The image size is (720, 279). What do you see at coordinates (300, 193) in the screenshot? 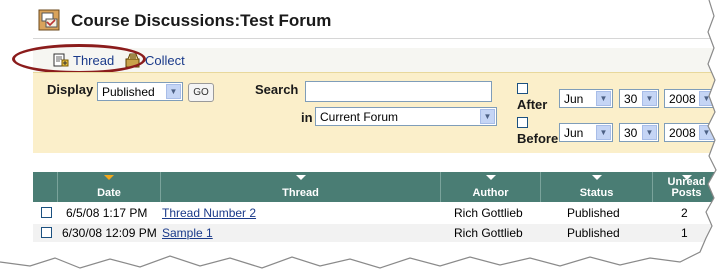
I see `column-label: Thread` at bounding box center [300, 193].